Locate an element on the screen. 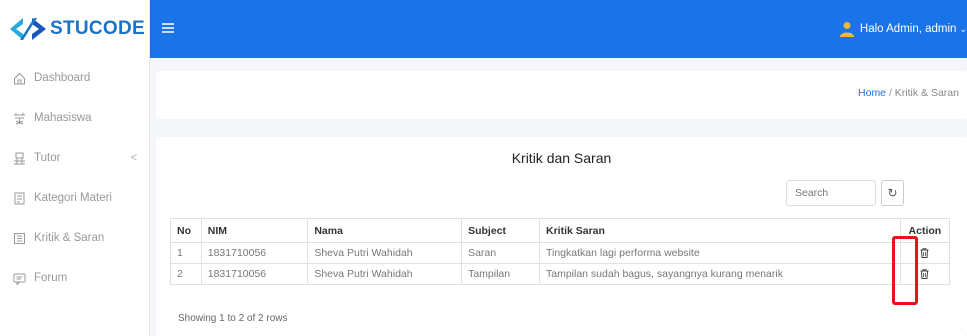 This screenshot has height=336, width=967. refresh-button: ↻ is located at coordinates (892, 193).